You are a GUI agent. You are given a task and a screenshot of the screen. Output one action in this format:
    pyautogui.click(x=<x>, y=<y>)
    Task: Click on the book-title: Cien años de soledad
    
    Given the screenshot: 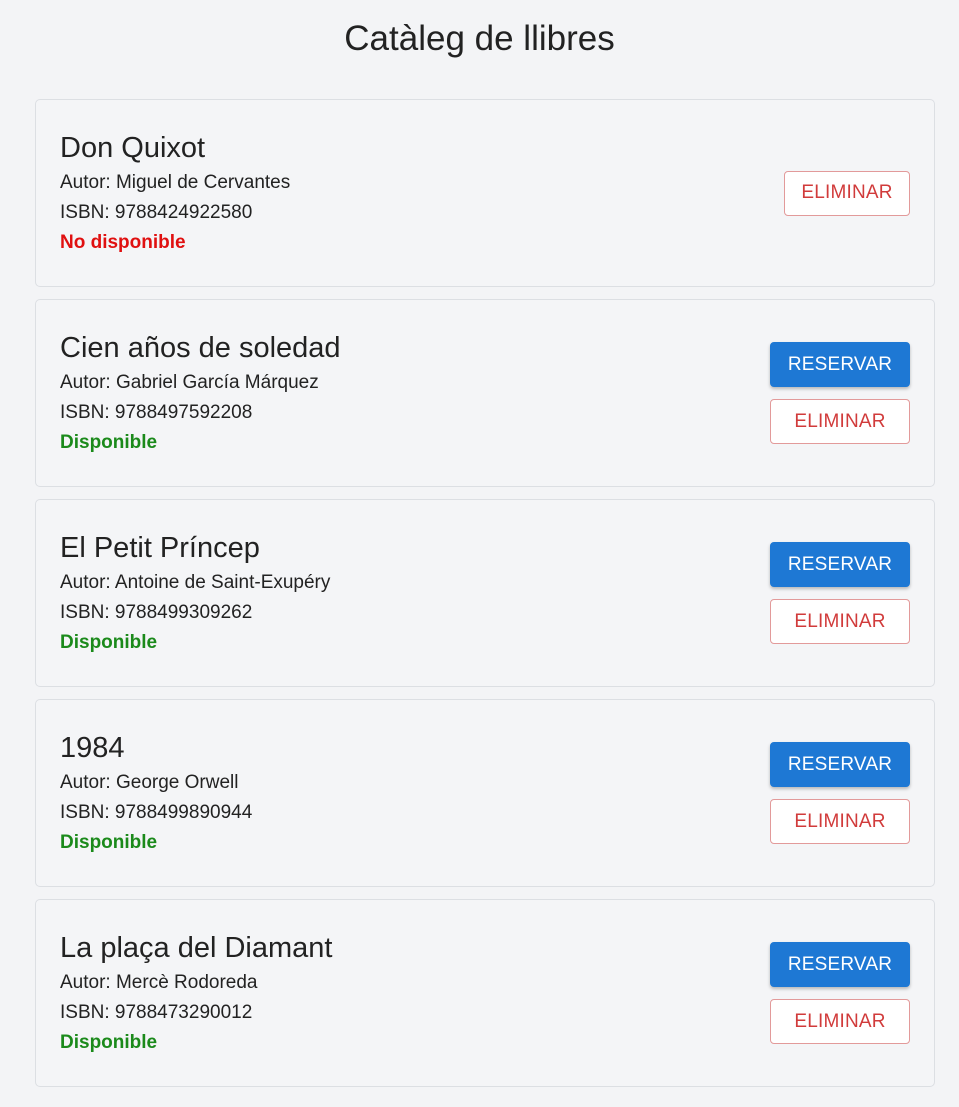 What is the action you would take?
    pyautogui.click(x=200, y=348)
    